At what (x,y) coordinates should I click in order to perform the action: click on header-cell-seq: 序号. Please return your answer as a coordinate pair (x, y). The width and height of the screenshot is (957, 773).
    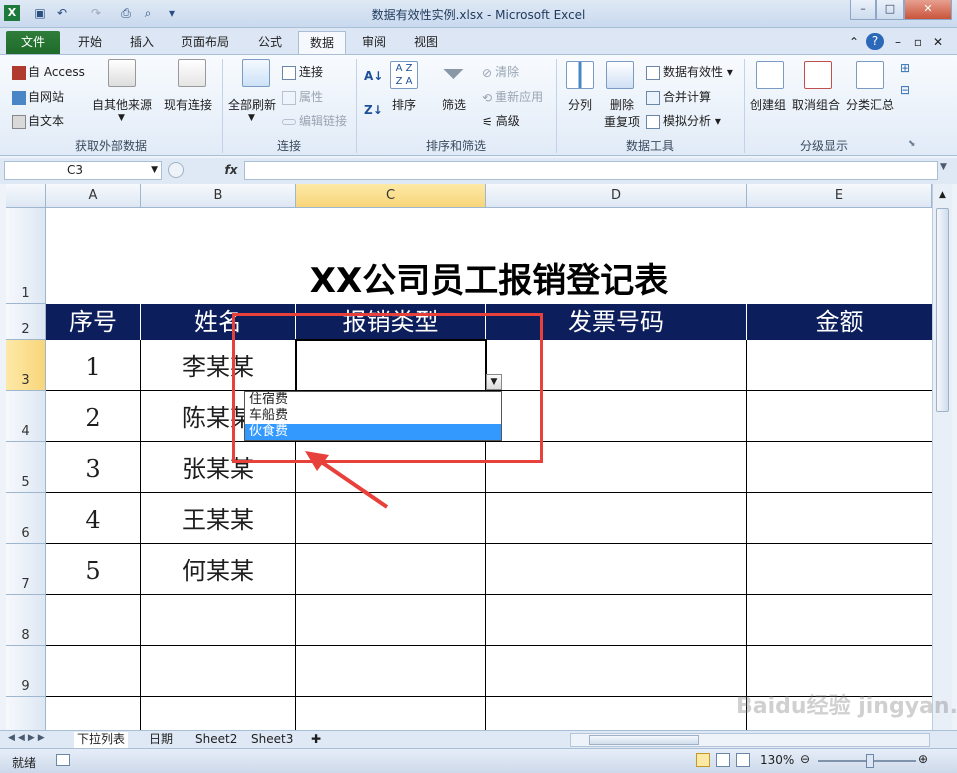
    Looking at the image, I should click on (93, 322).